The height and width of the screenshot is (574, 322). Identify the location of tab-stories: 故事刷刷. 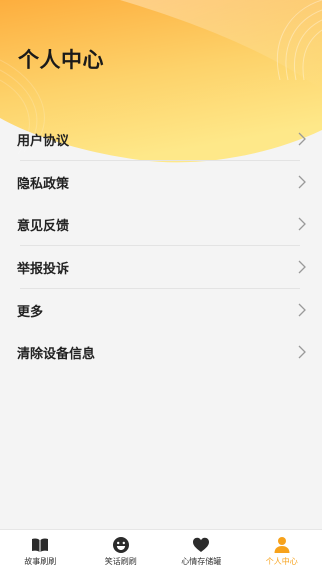
(40, 552).